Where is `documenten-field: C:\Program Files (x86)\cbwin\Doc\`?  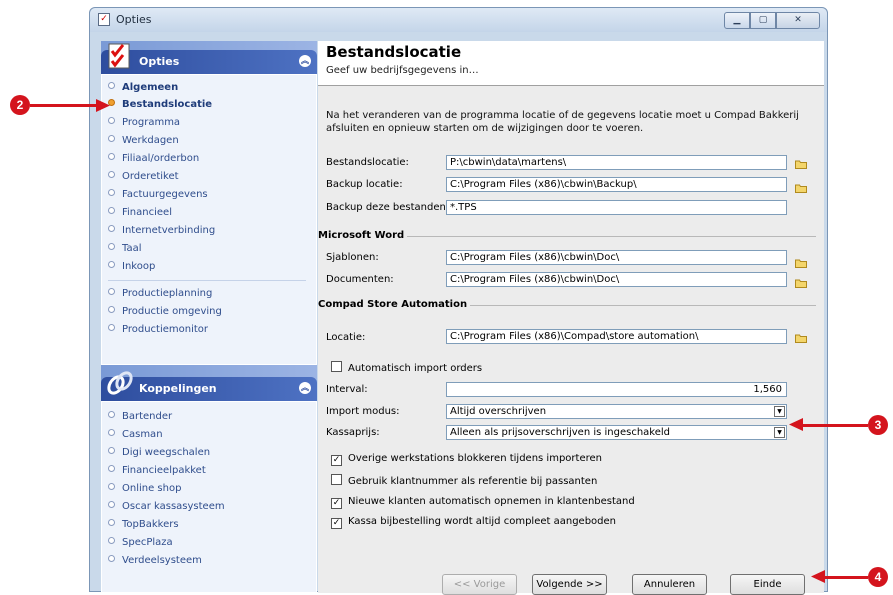
documenten-field: C:\Program Files (x86)\cbwin\Doc\ is located at coordinates (616, 279).